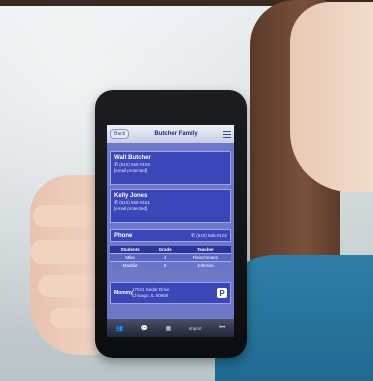 The height and width of the screenshot is (381, 373). I want to click on contact-phone: (610) 555-0193, so click(134, 164).